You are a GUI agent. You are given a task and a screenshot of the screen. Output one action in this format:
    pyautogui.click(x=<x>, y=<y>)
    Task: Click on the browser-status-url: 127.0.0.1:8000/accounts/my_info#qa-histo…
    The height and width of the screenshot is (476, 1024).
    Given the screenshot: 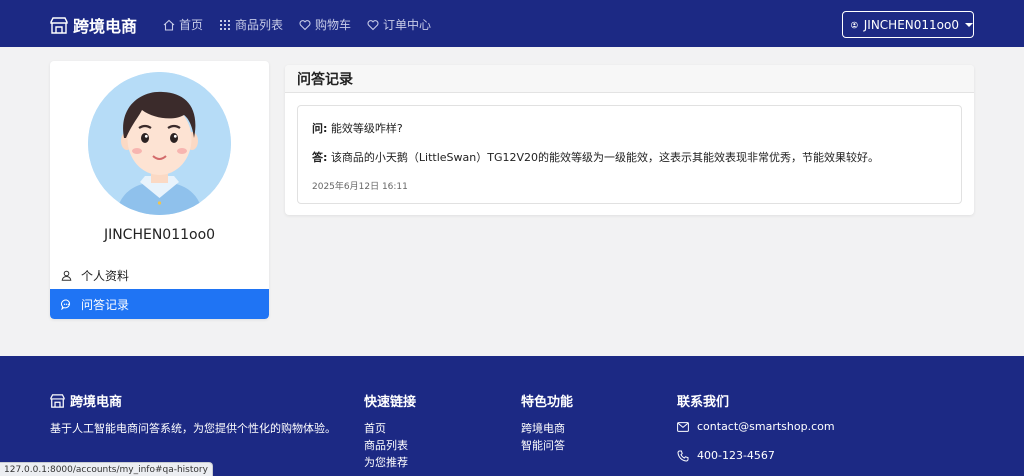 What is the action you would take?
    pyautogui.click(x=106, y=469)
    